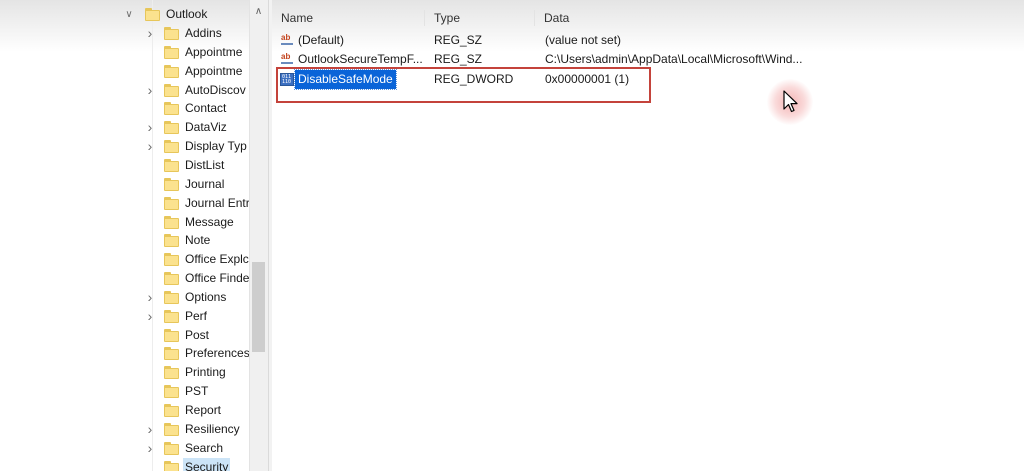 The image size is (1024, 471). Describe the element at coordinates (124, 33) in the screenshot. I see `tree-item: › Addins` at that location.